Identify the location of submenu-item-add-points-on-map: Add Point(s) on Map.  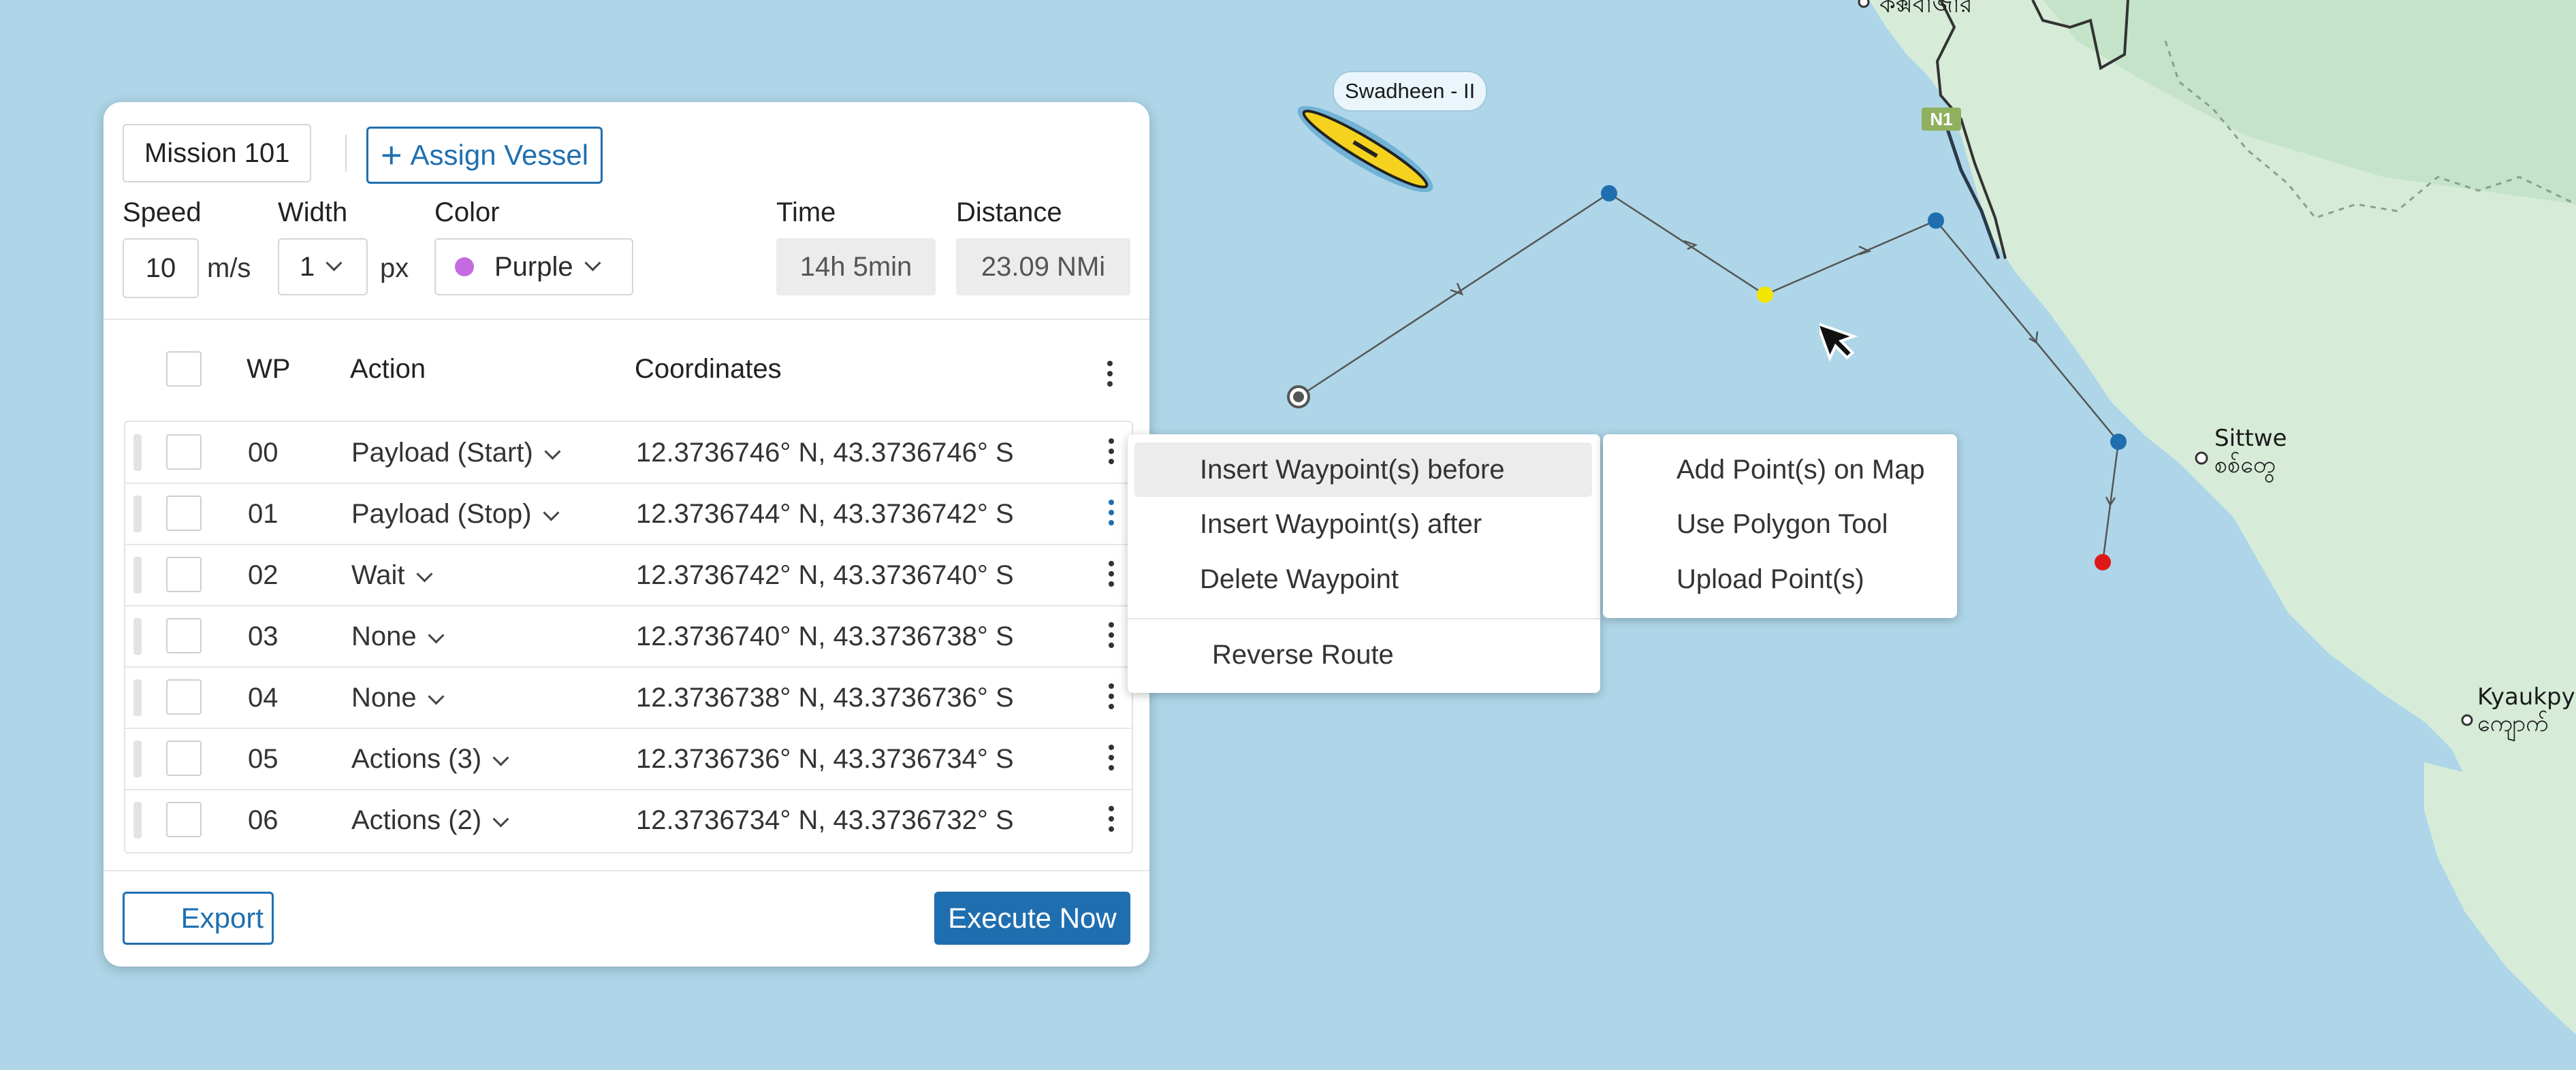
(1800, 470).